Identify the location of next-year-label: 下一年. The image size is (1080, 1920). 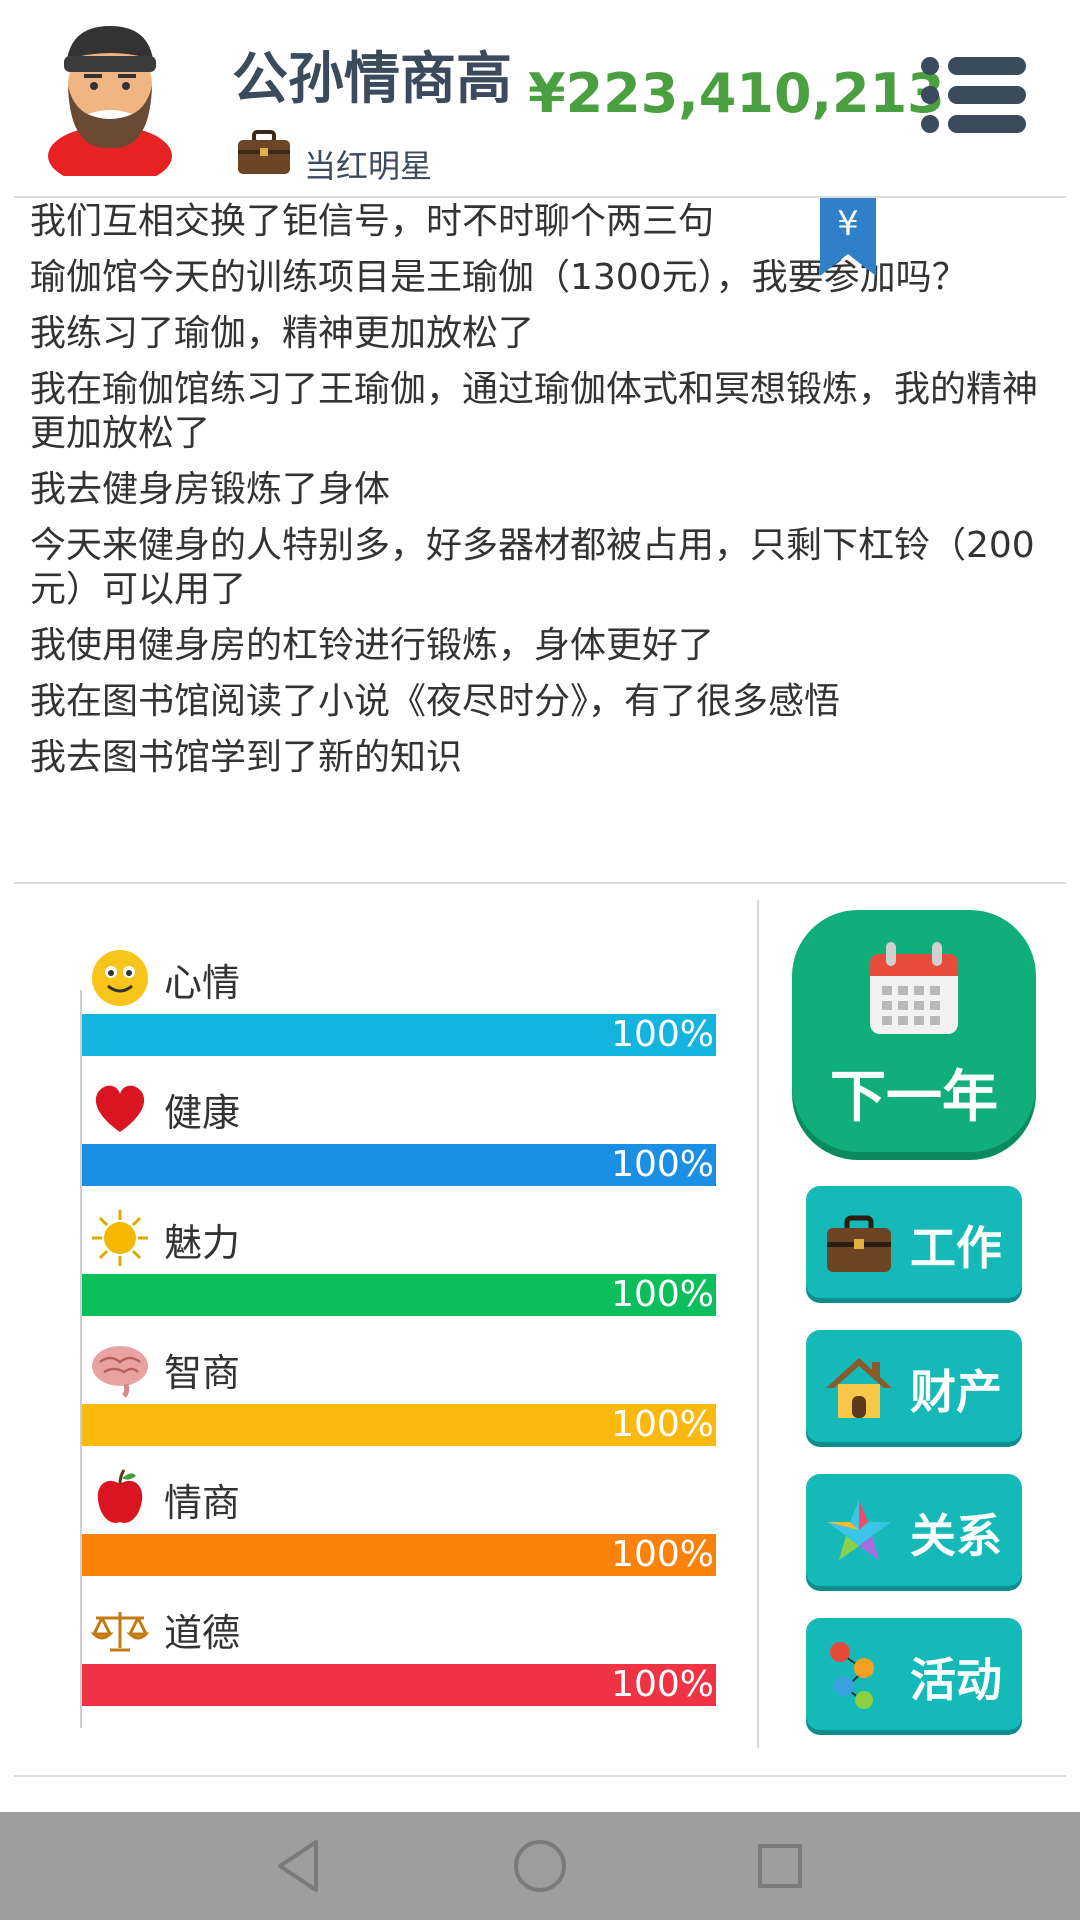
(914, 1097).